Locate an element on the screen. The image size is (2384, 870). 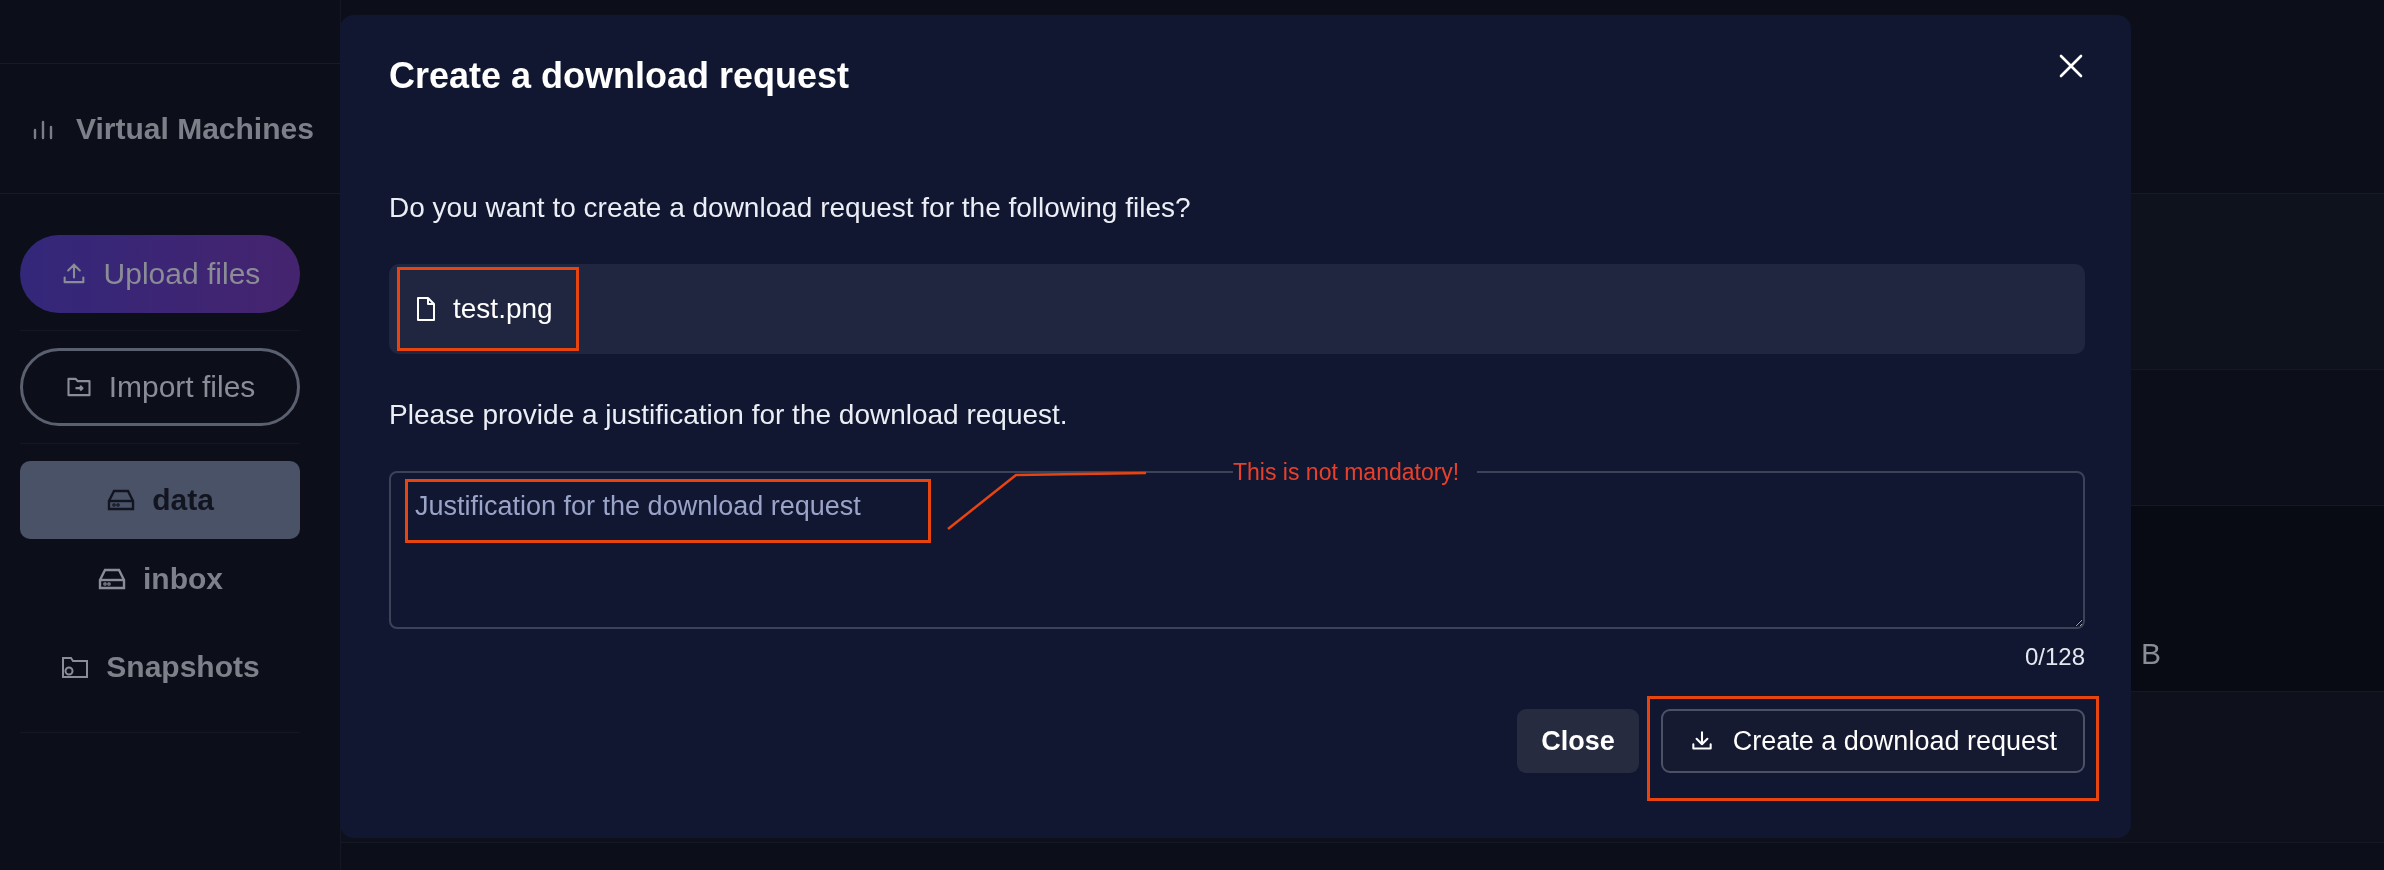
justification-label: Please provide a justification for the download request. is located at coordinates (729, 415).